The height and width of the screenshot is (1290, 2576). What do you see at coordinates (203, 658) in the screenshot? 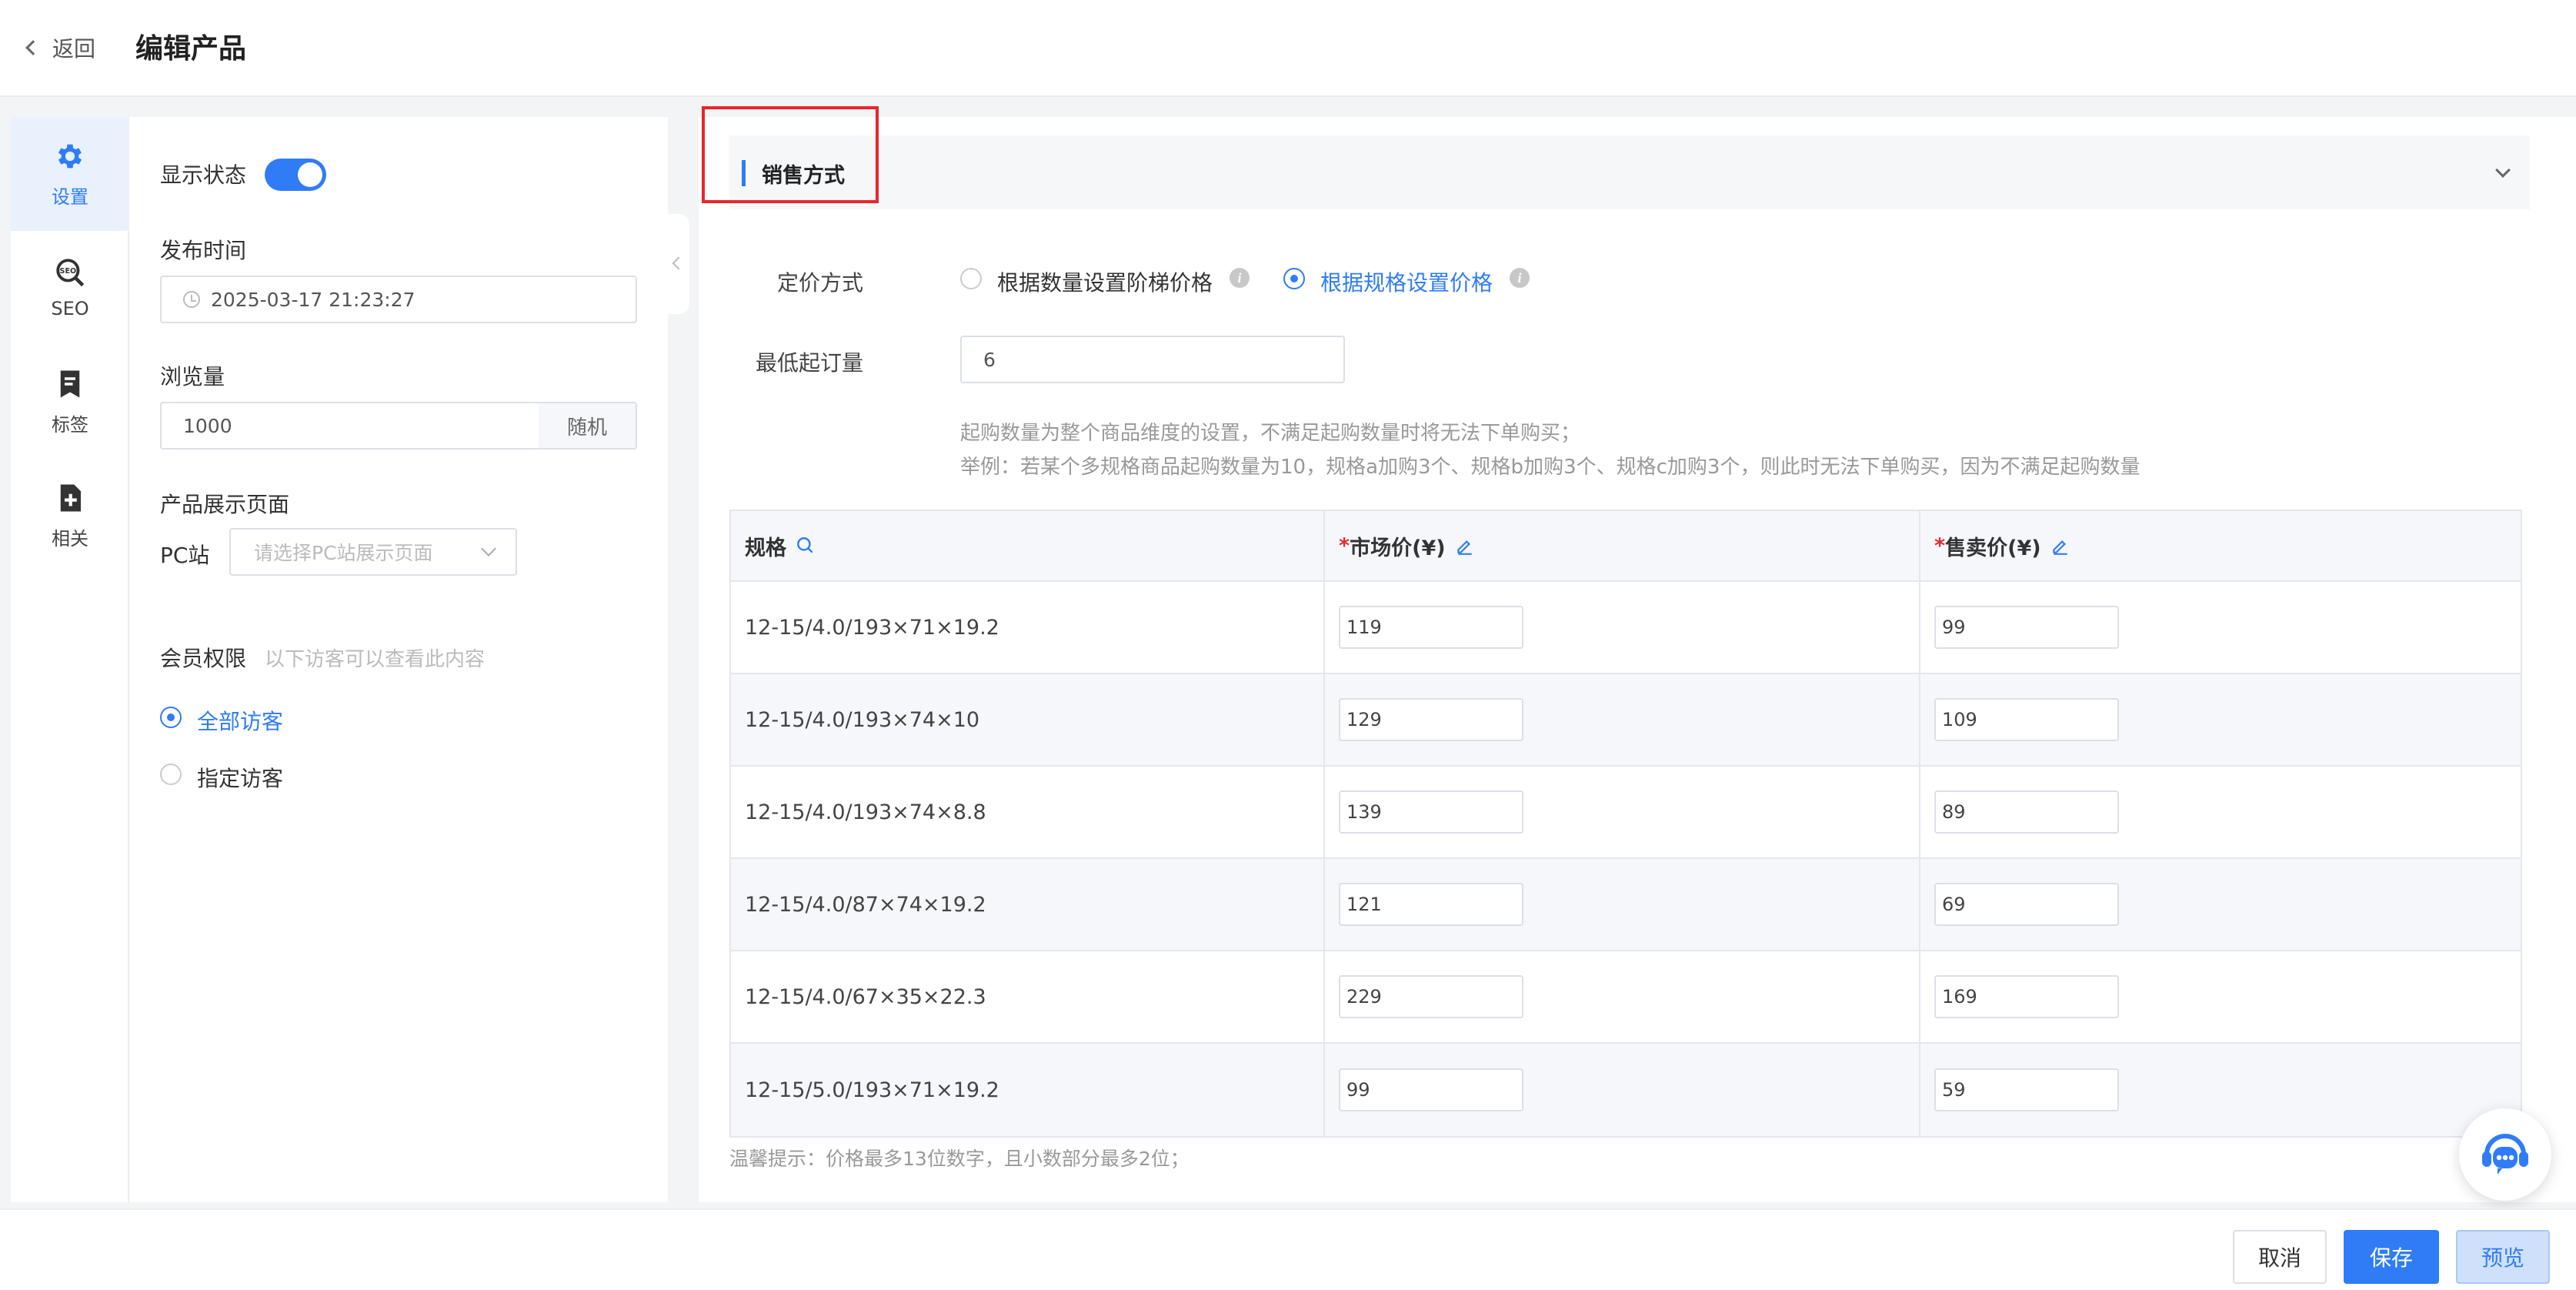
I see `member-permission-label: 会员权限` at bounding box center [203, 658].